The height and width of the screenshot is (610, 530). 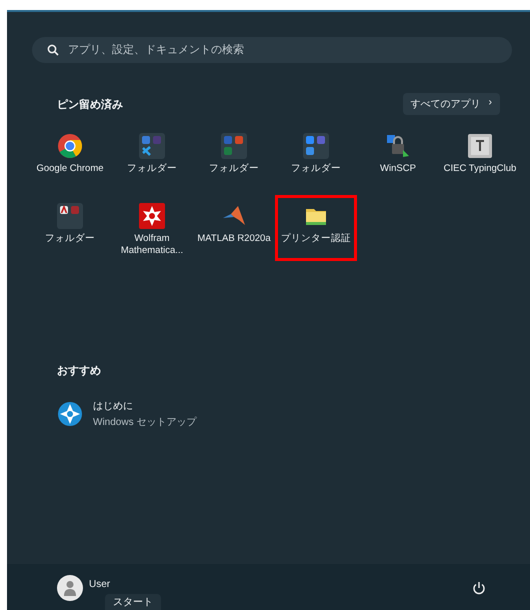 What do you see at coordinates (70, 414) in the screenshot?
I see `compass-star-icon` at bounding box center [70, 414].